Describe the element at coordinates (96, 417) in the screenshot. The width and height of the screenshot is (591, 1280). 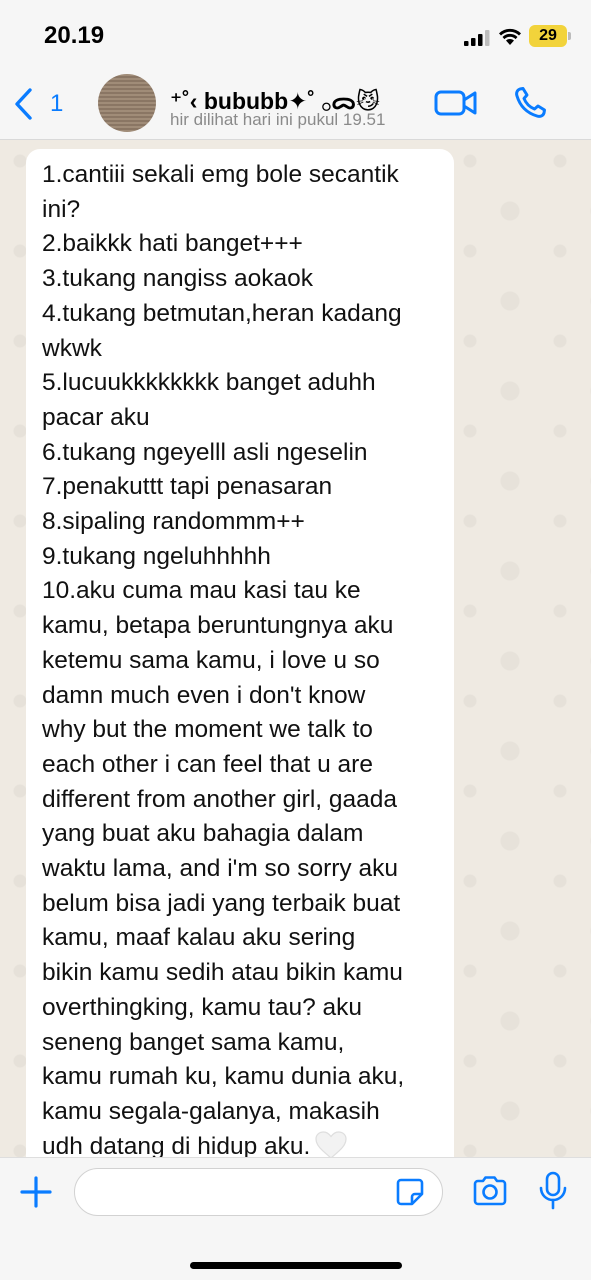
I see `message-line: pacar aku` at that location.